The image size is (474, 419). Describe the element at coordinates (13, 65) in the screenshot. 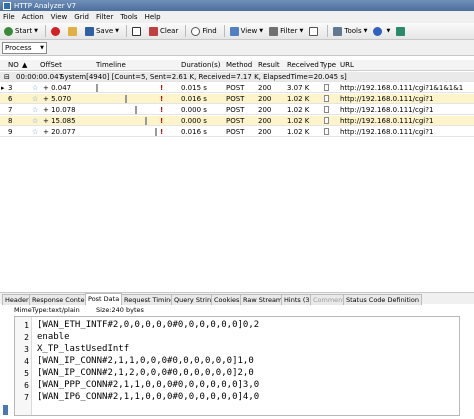

I see `col-no: NO` at that location.